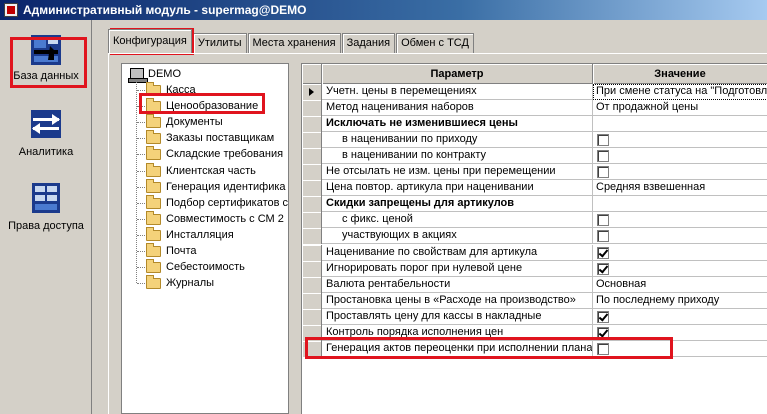 The width and height of the screenshot is (767, 414). Describe the element at coordinates (435, 43) in the screenshot. I see `tab-tsd-exchange: Обмен с ТСД` at that location.